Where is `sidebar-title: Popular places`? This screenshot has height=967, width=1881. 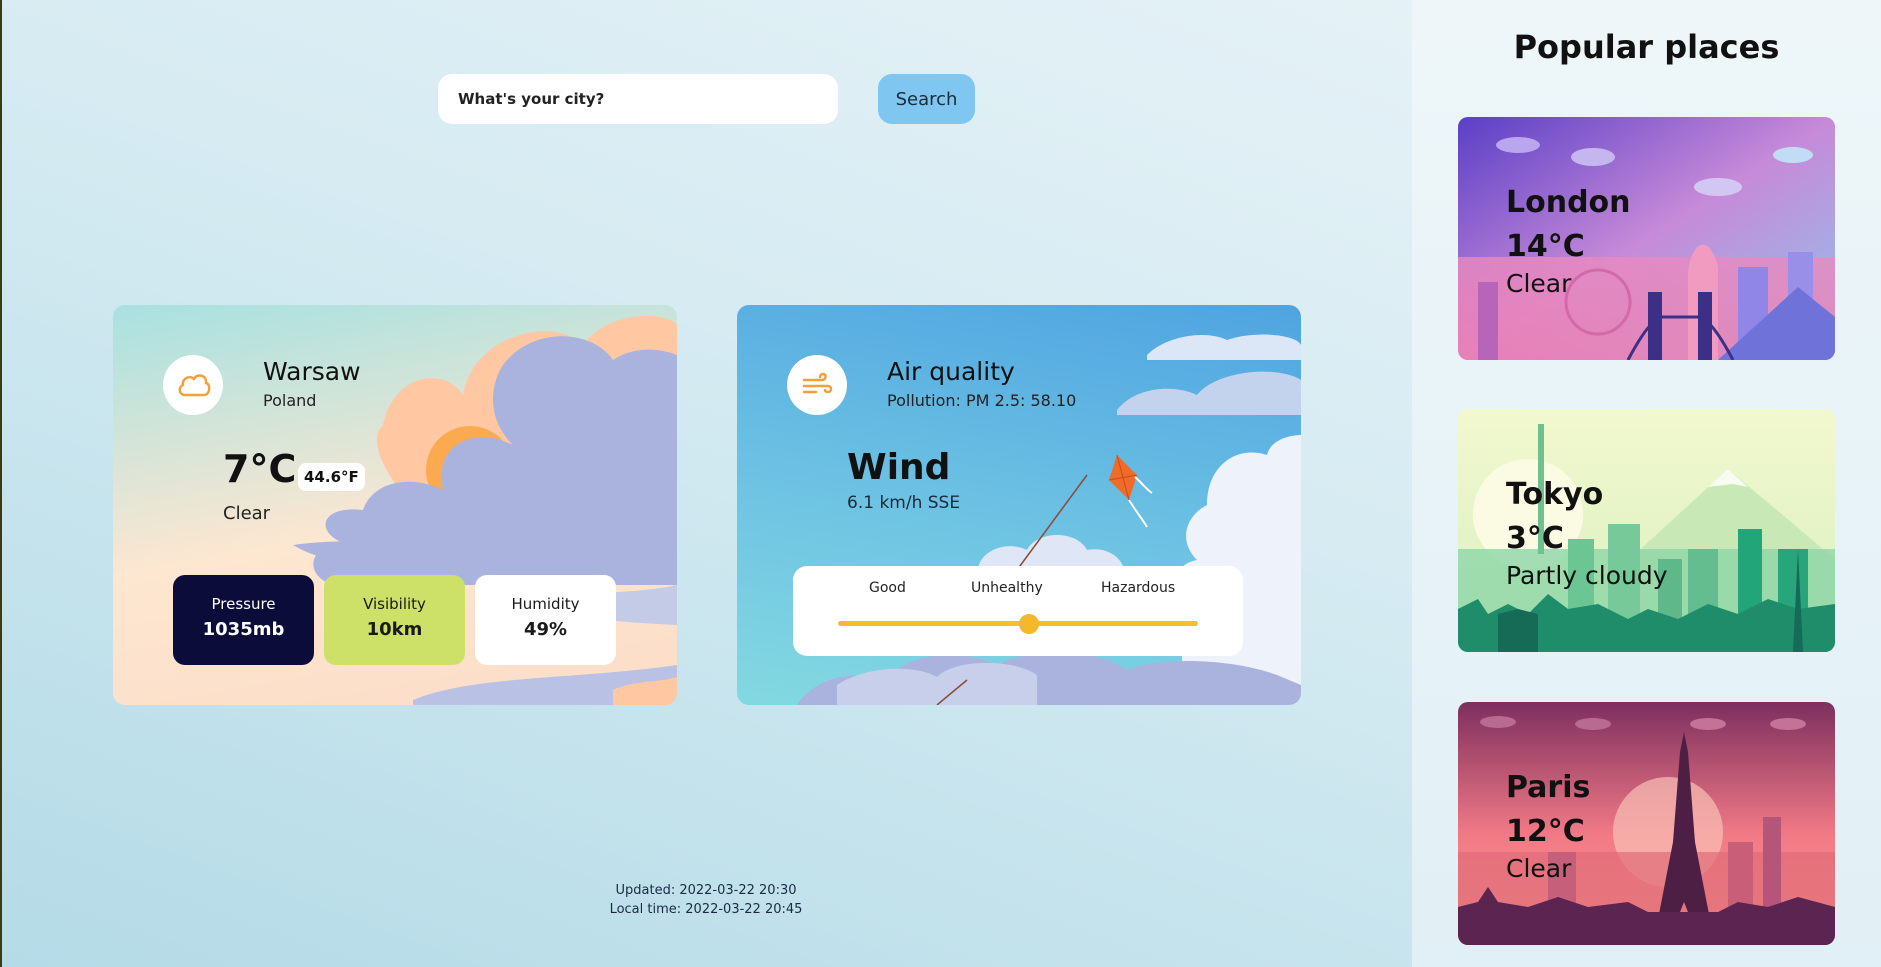
sidebar-title: Popular places is located at coordinates (1646, 47).